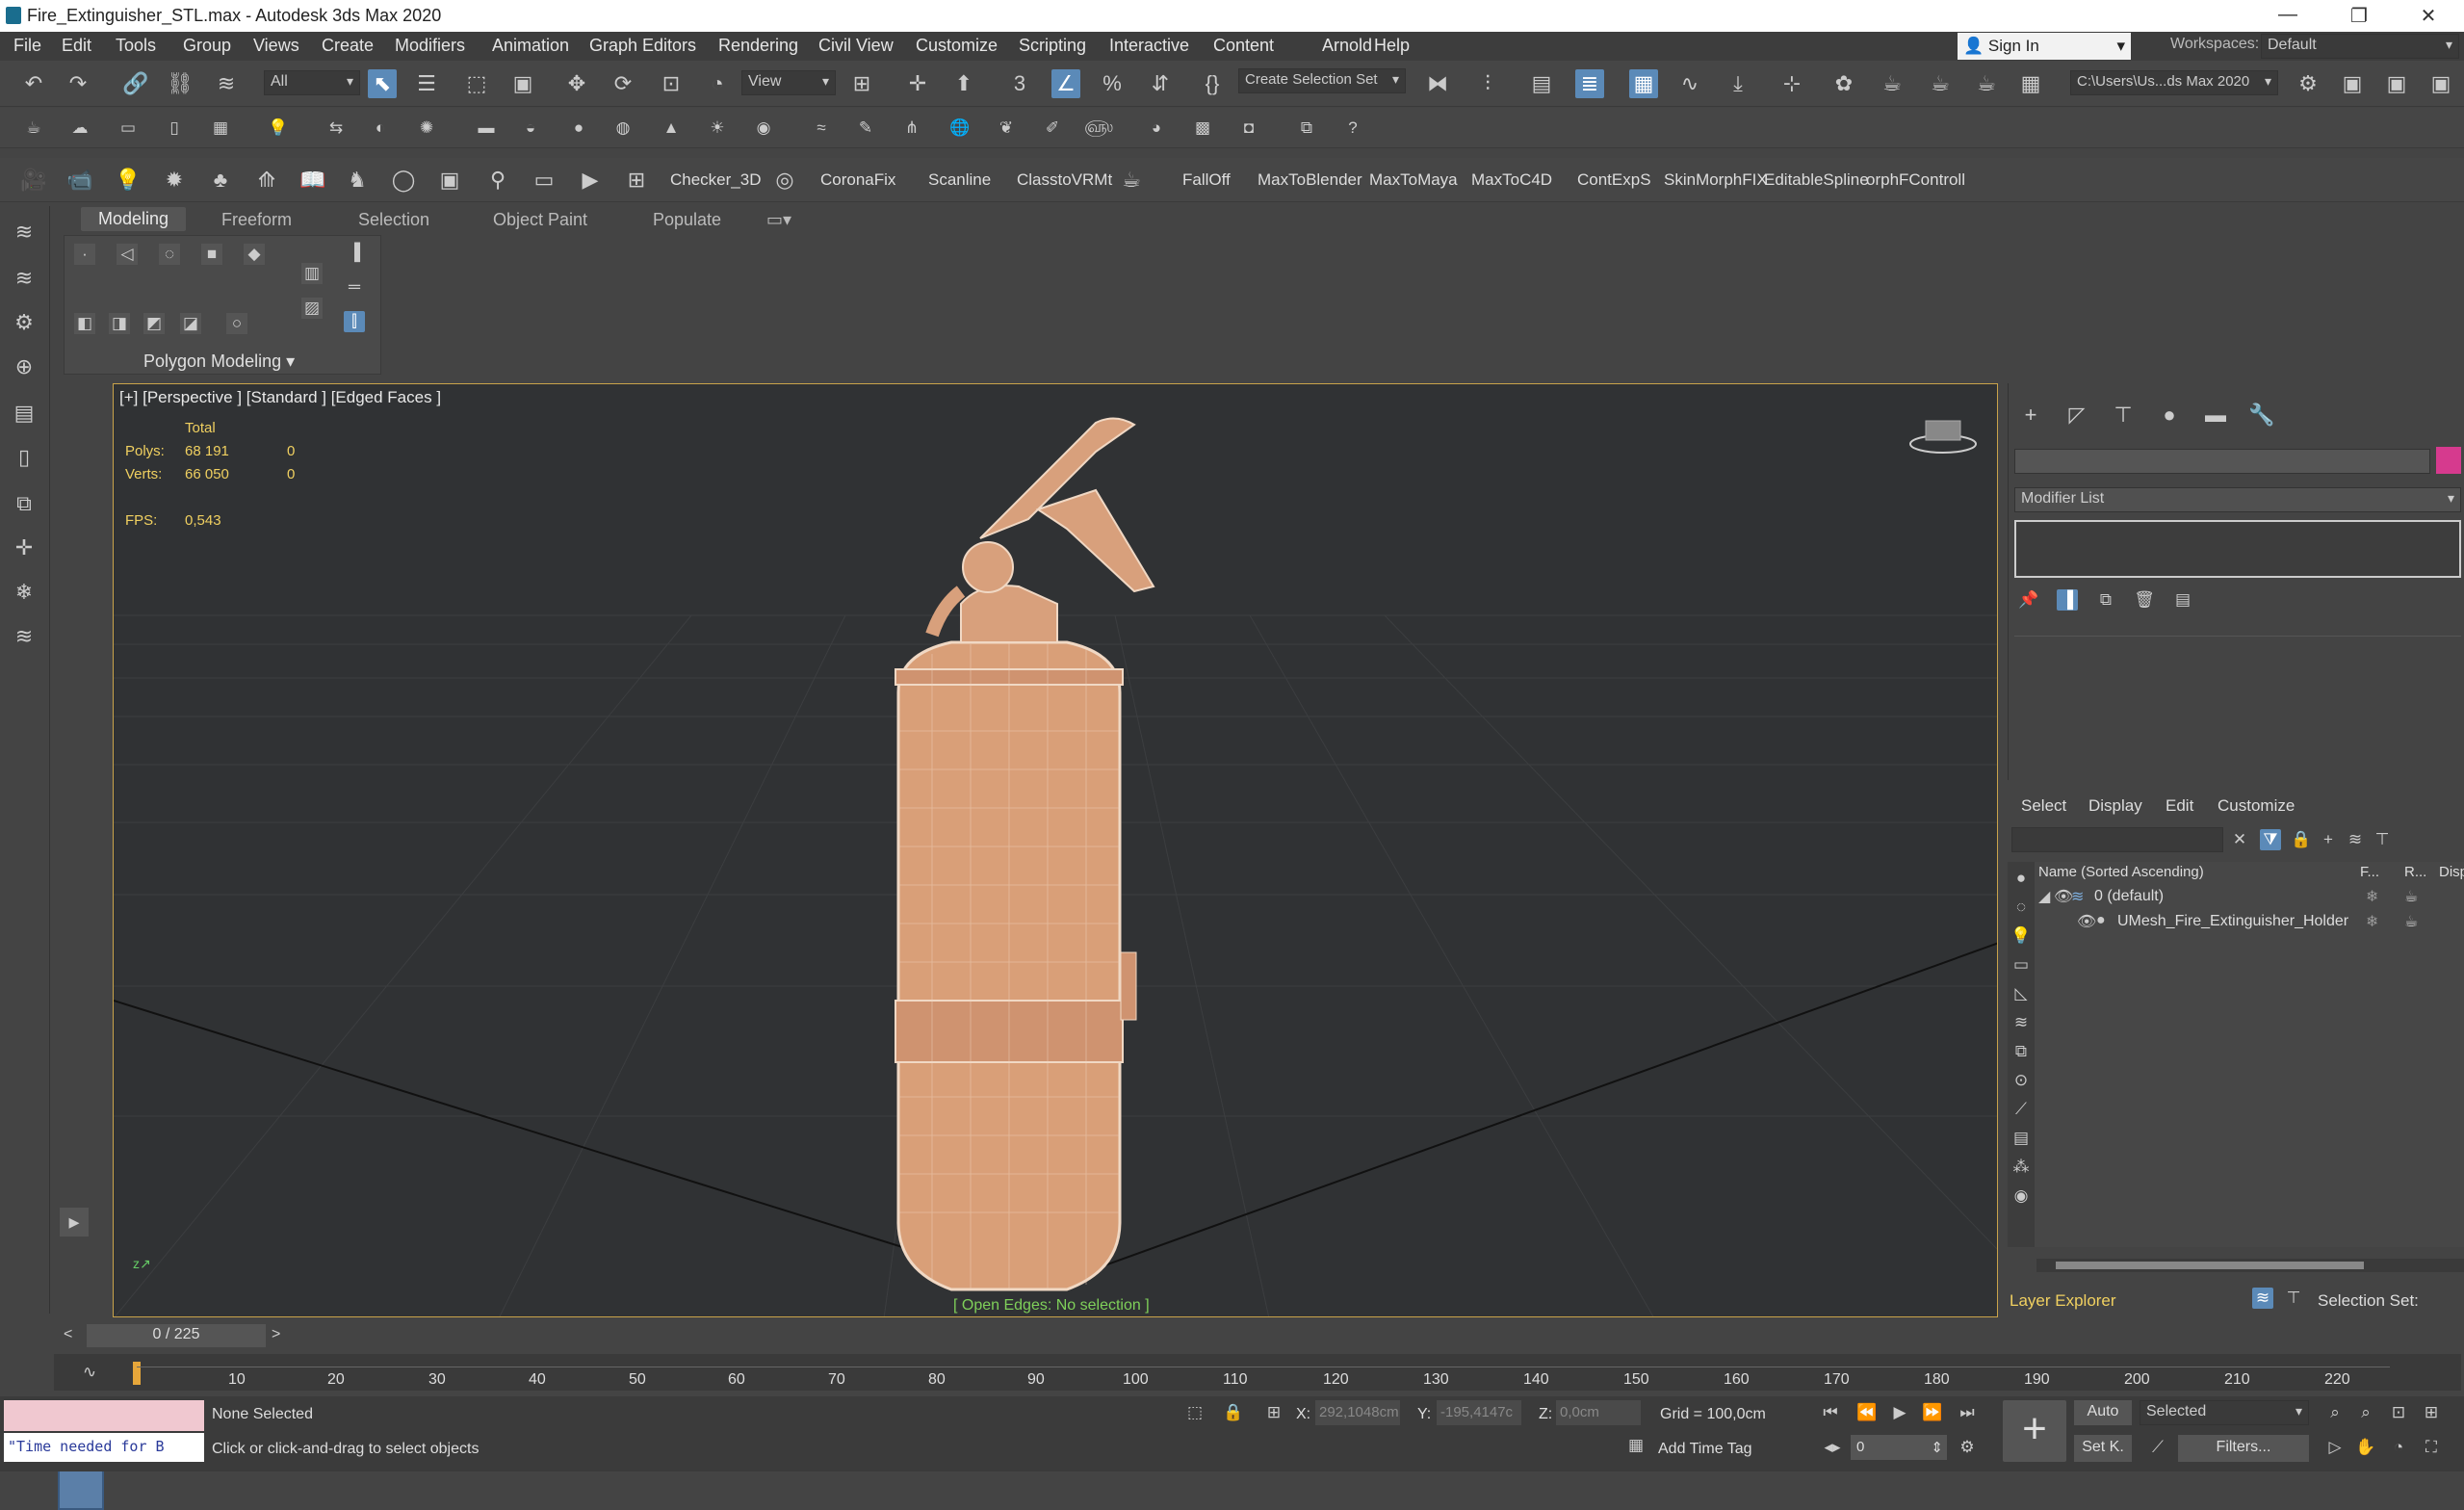  What do you see at coordinates (763, 128) in the screenshot?
I see `orb-icon: ◉` at bounding box center [763, 128].